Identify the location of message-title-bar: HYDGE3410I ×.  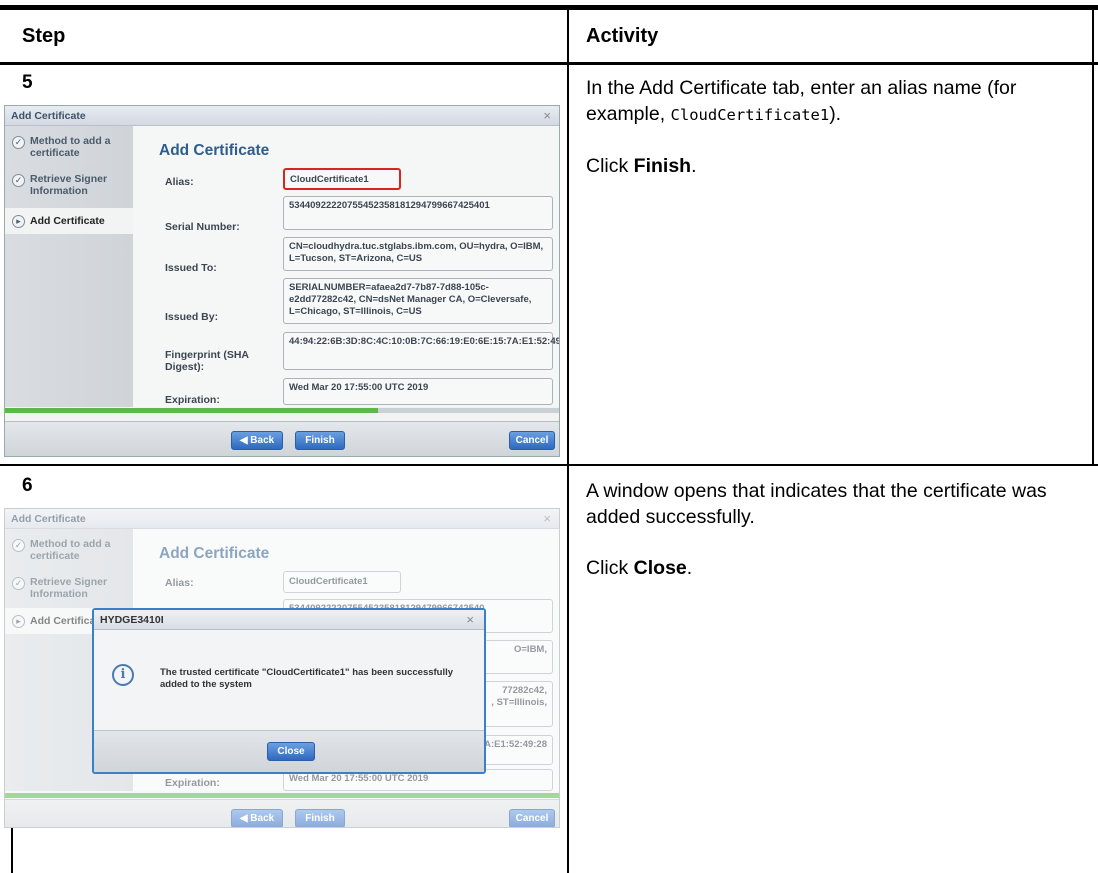
(289, 620).